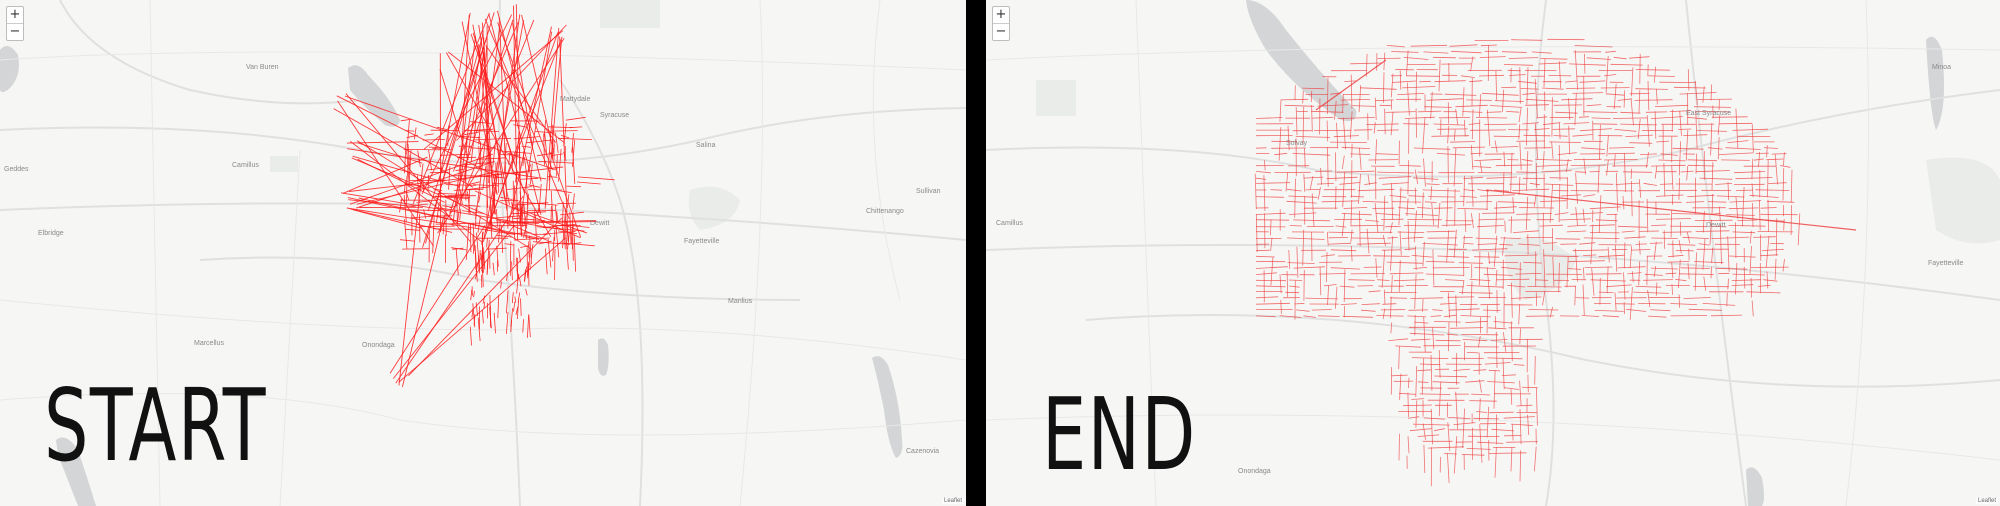 This screenshot has width=2000, height=506. Describe the element at coordinates (378, 345) in the screenshot. I see `place-label: Onondaga` at that location.